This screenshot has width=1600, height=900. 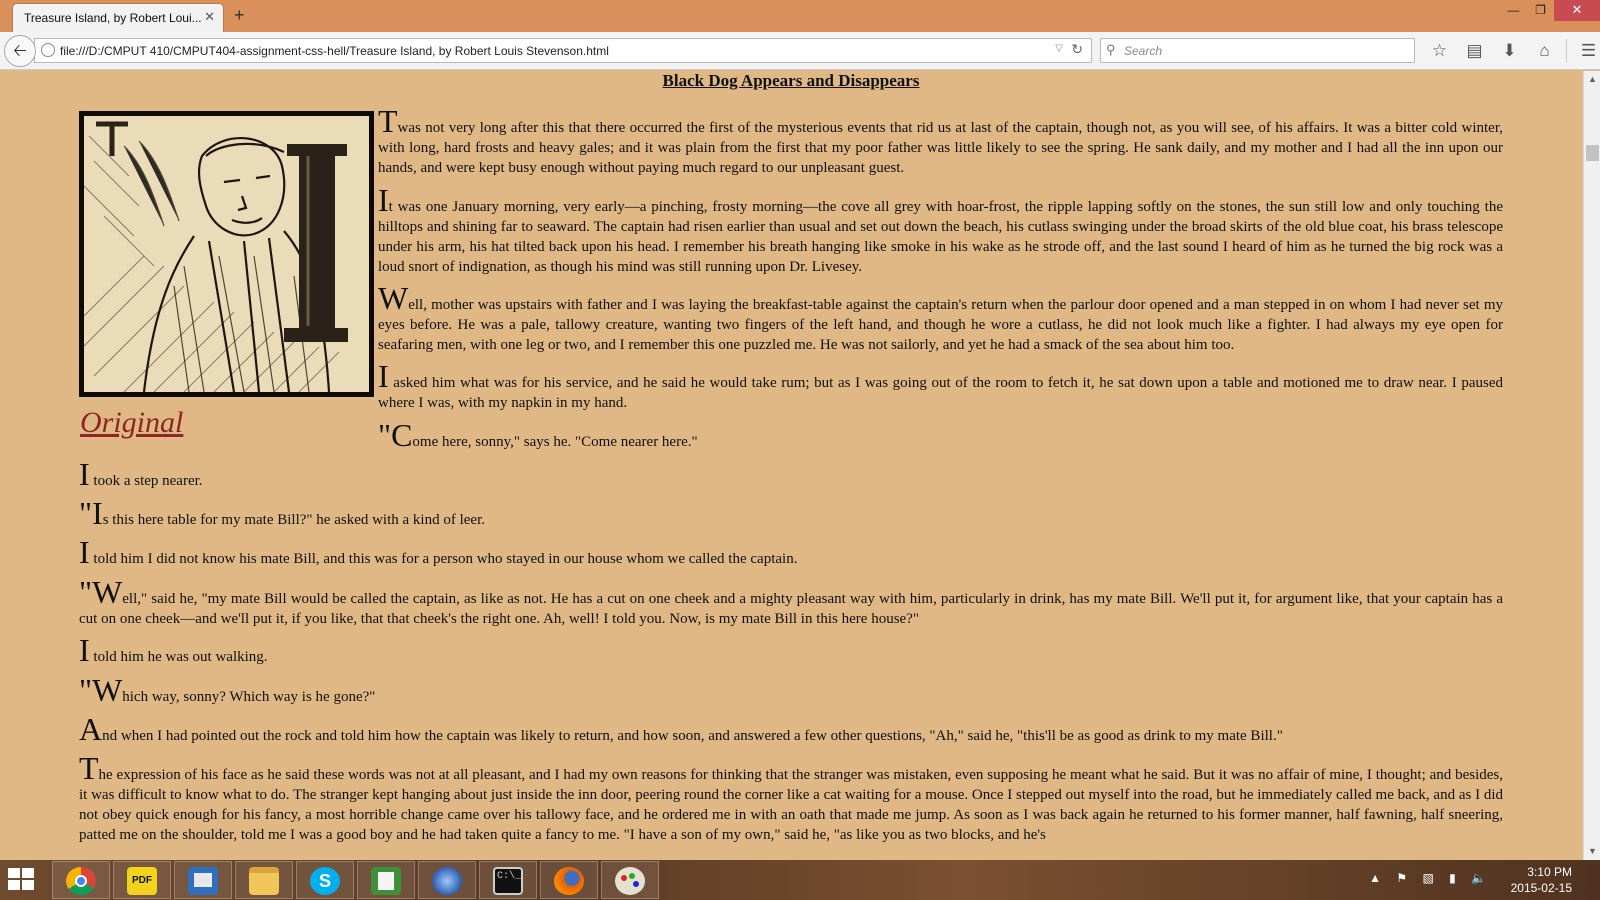 I want to click on scroll-down-arrow-icon: ▼, so click(x=1592, y=851).